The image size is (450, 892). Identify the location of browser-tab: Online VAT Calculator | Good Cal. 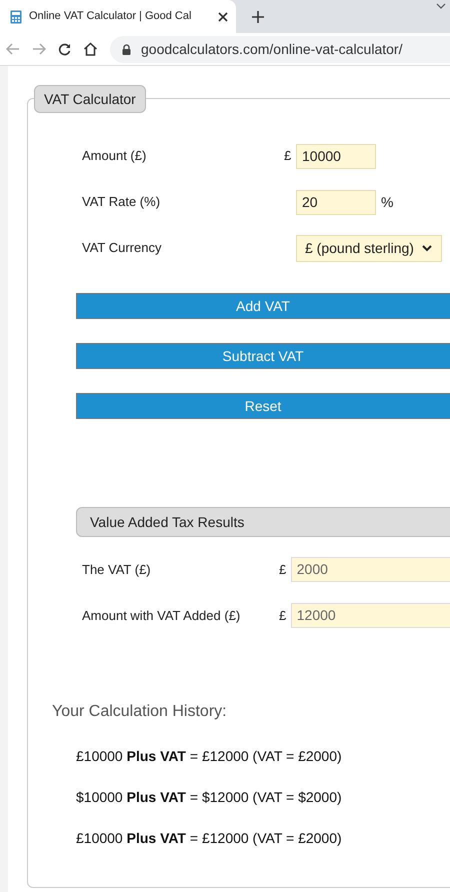
(118, 16).